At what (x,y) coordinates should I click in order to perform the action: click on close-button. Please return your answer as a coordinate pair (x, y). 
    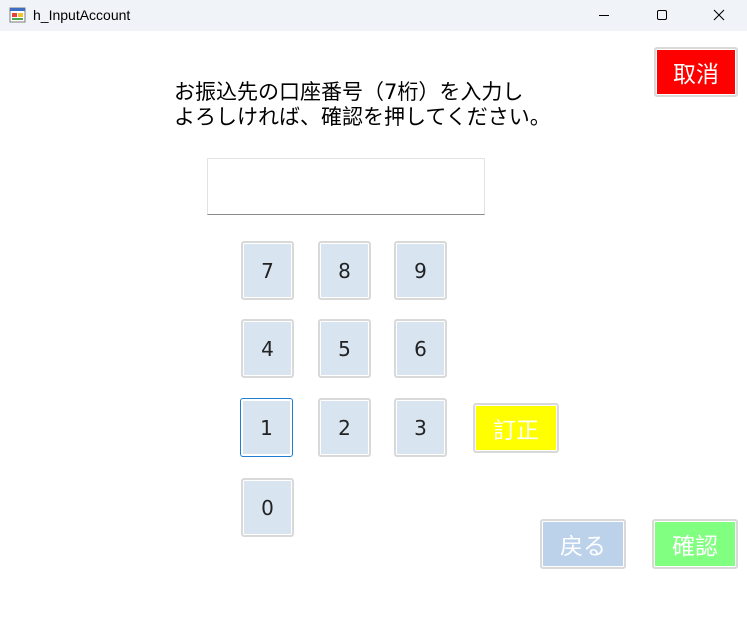
    Looking at the image, I should click on (719, 15).